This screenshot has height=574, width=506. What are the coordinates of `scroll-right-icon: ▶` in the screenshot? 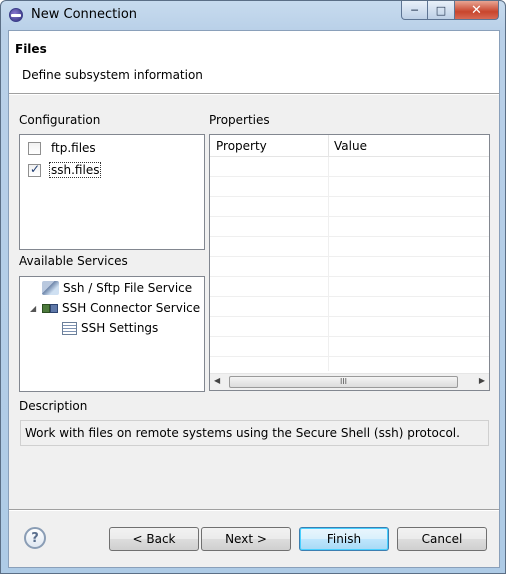 It's located at (482, 380).